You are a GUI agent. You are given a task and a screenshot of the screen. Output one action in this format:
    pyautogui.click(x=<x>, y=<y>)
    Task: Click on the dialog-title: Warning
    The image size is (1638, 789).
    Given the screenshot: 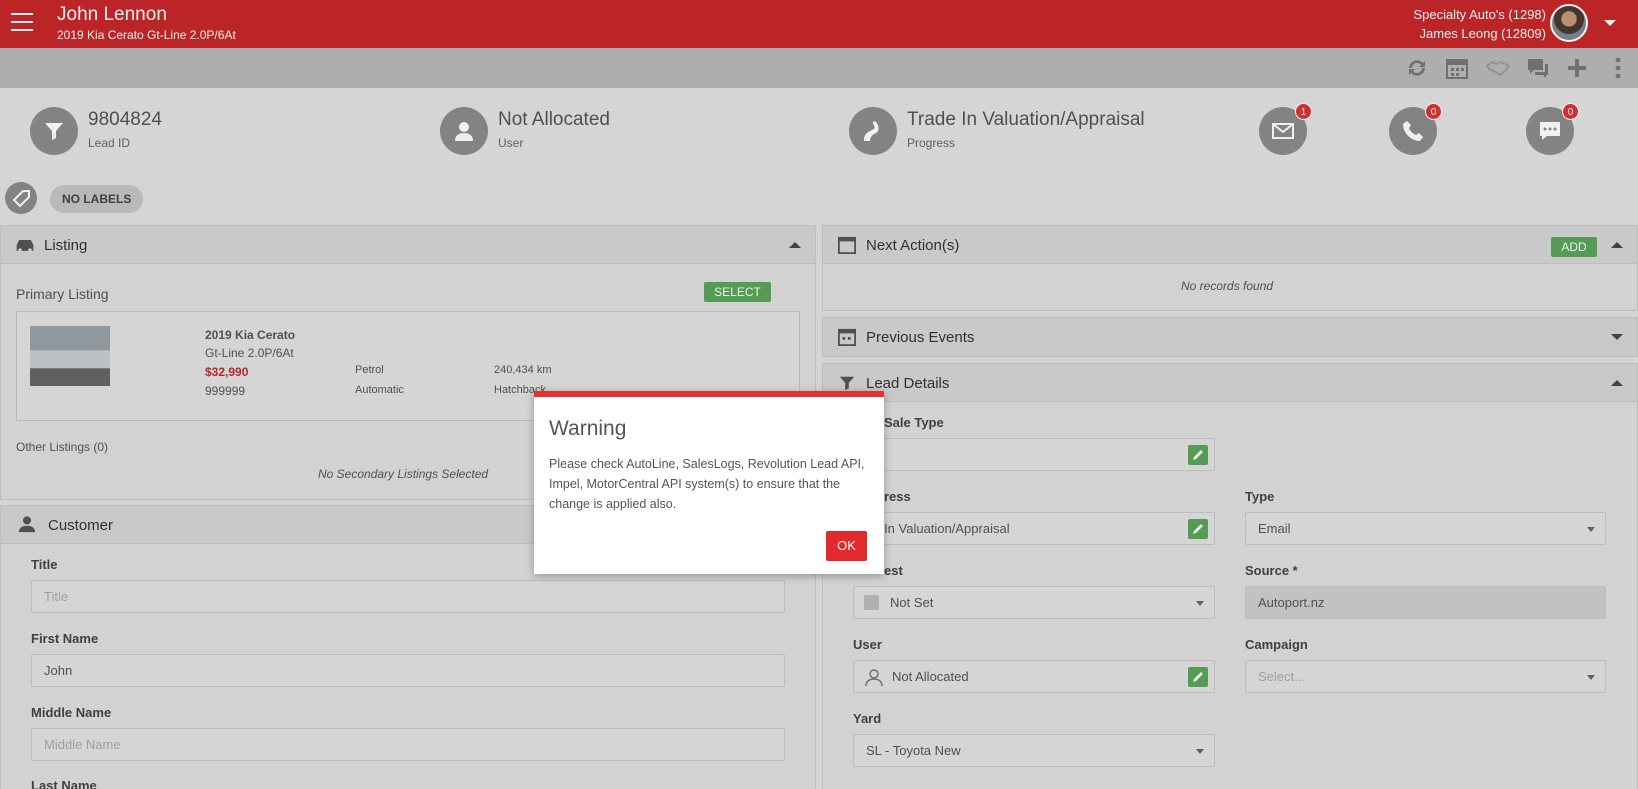 What is the action you would take?
    pyautogui.click(x=588, y=428)
    